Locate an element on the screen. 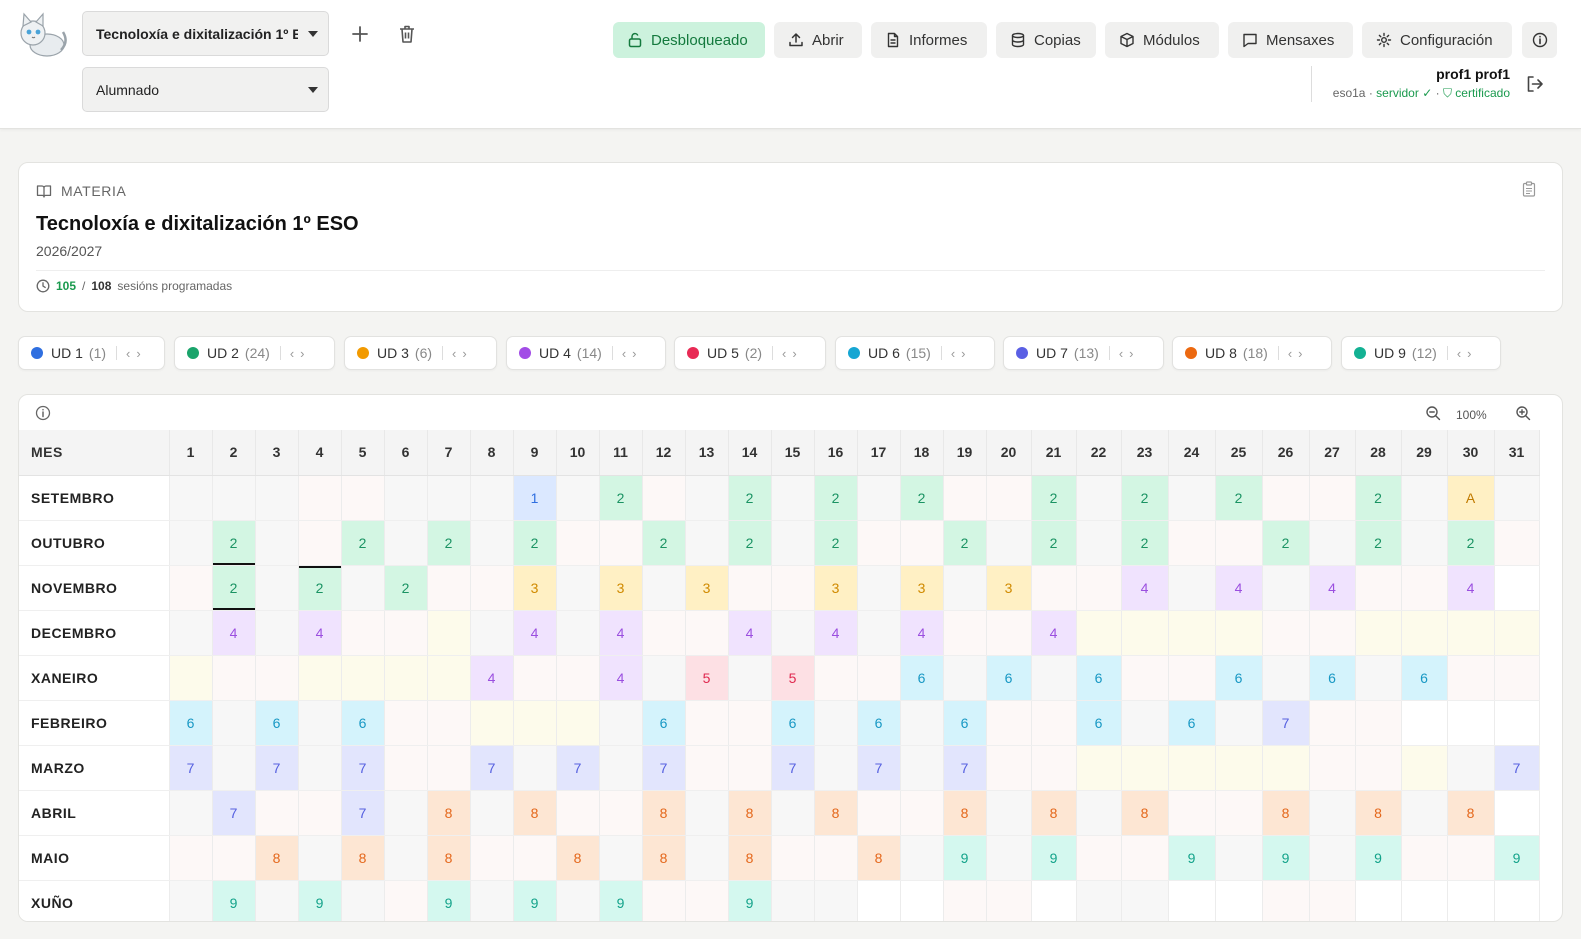 Image resolution: width=1581 pixels, height=939 pixels. add-subject-button is located at coordinates (360, 34).